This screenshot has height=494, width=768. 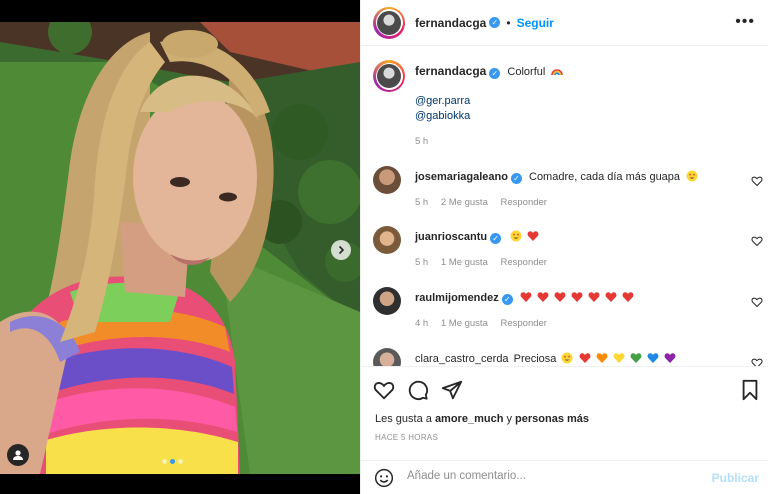 What do you see at coordinates (557, 476) in the screenshot?
I see `comment-input` at bounding box center [557, 476].